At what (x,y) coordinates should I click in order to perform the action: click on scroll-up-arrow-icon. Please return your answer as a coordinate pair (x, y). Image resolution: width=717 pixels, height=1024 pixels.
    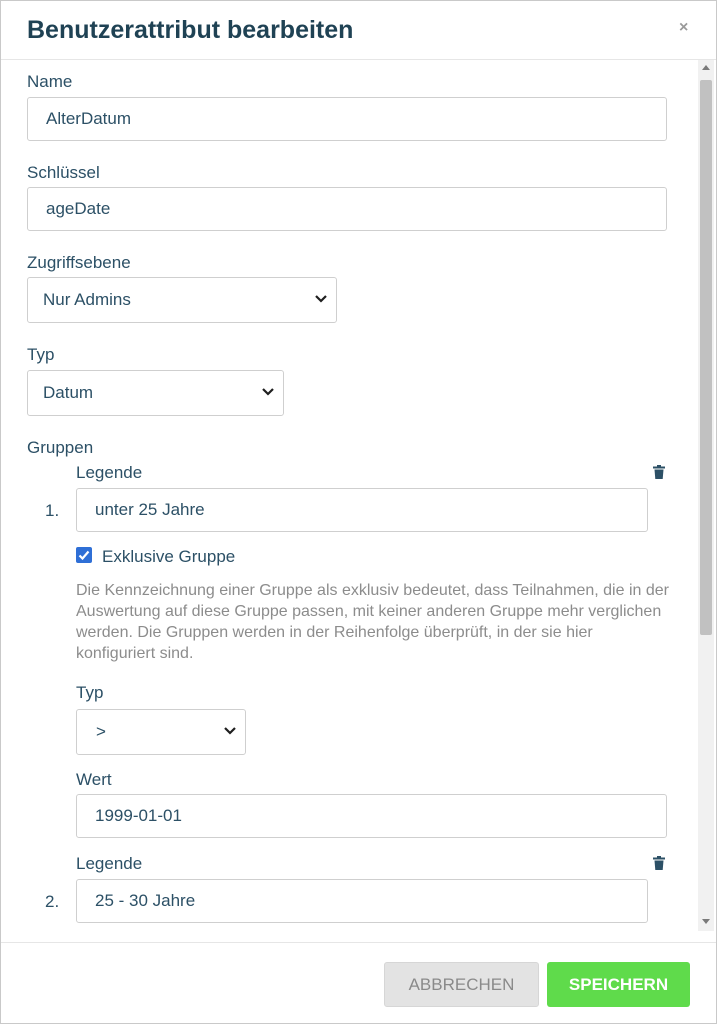
    Looking at the image, I should click on (706, 67).